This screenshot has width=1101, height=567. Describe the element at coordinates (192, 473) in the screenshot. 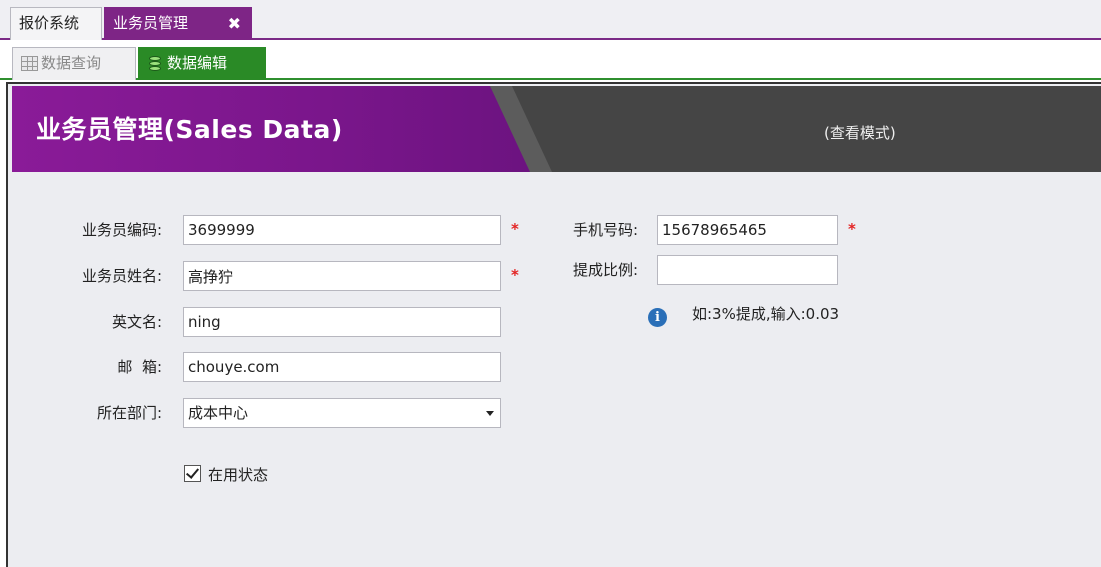

I see `active-status-checkbox` at that location.